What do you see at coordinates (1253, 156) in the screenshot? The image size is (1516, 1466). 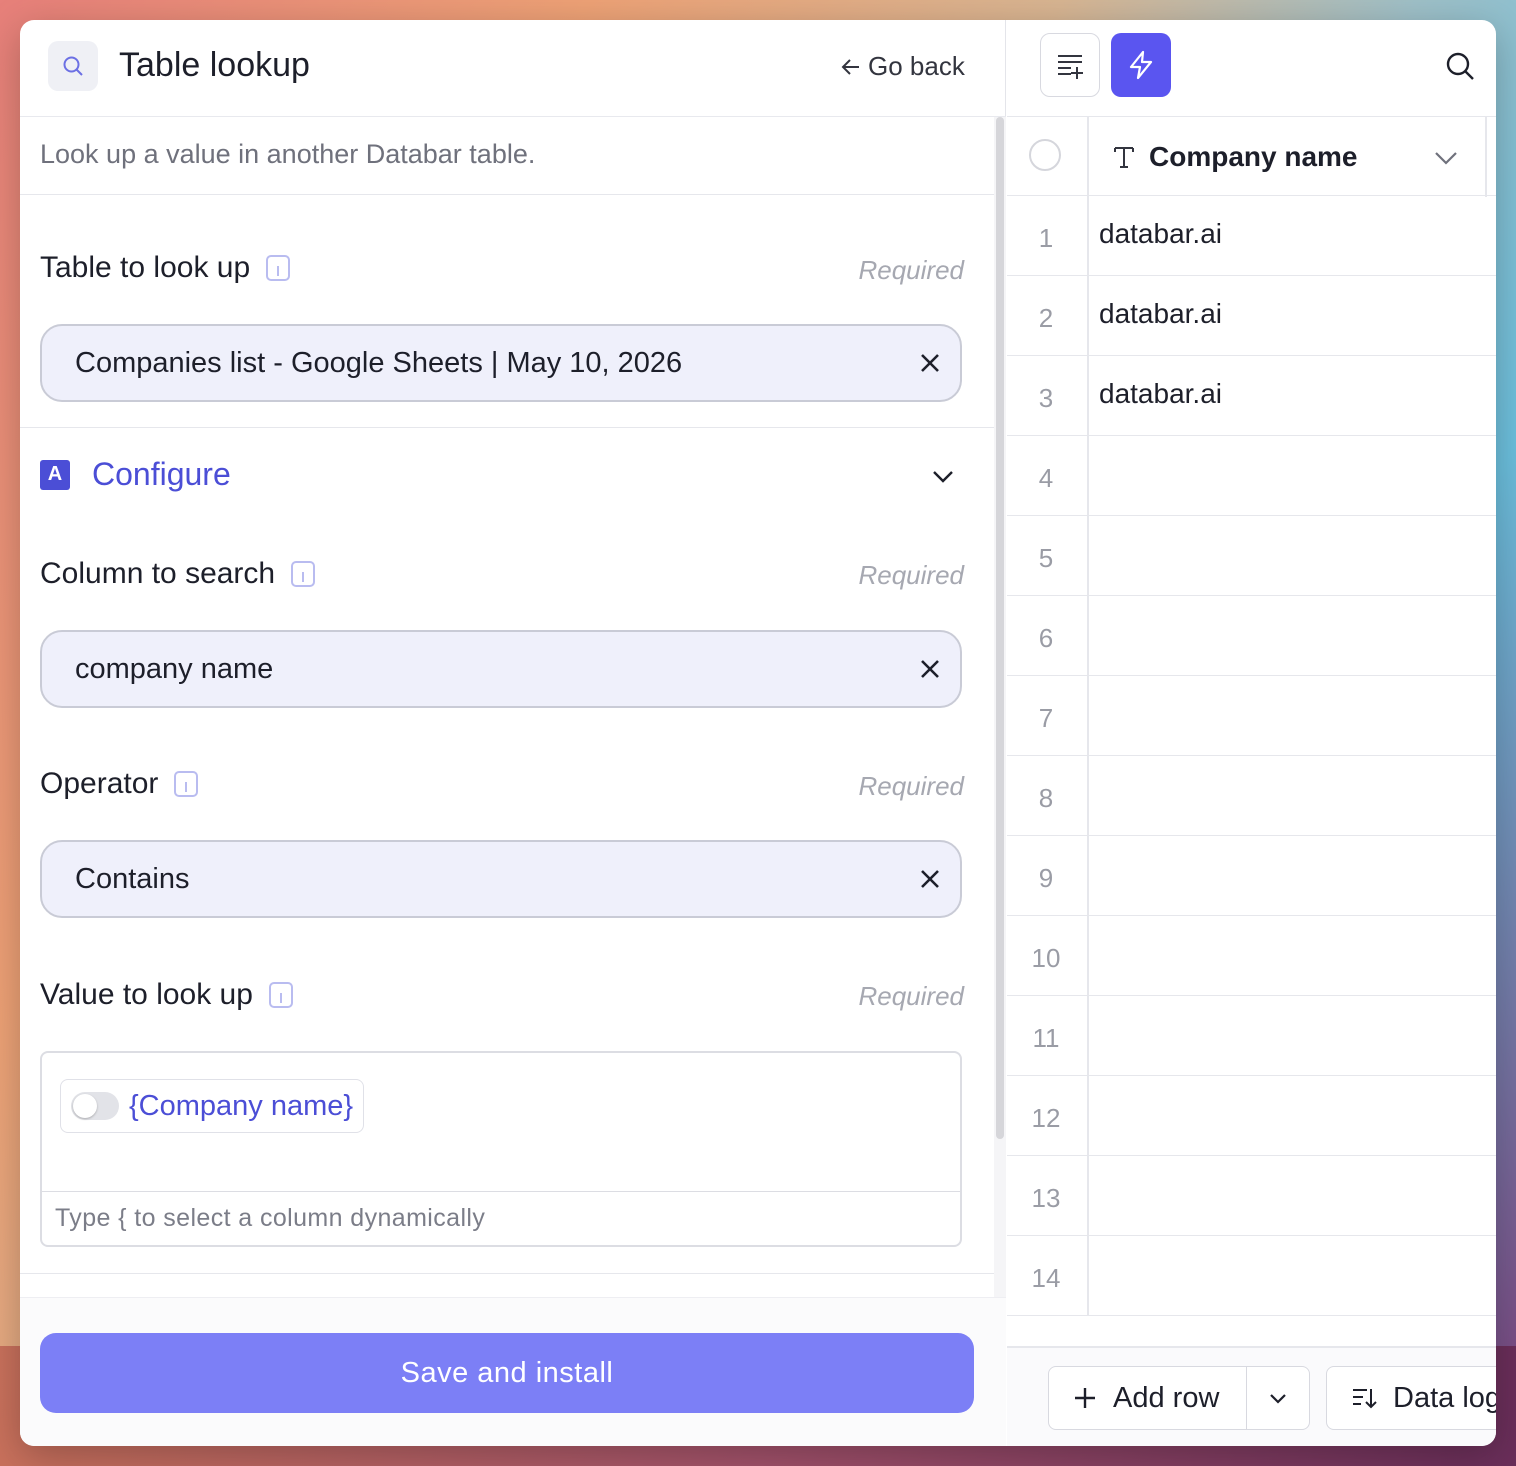 I see `column-header-label: Company name` at bounding box center [1253, 156].